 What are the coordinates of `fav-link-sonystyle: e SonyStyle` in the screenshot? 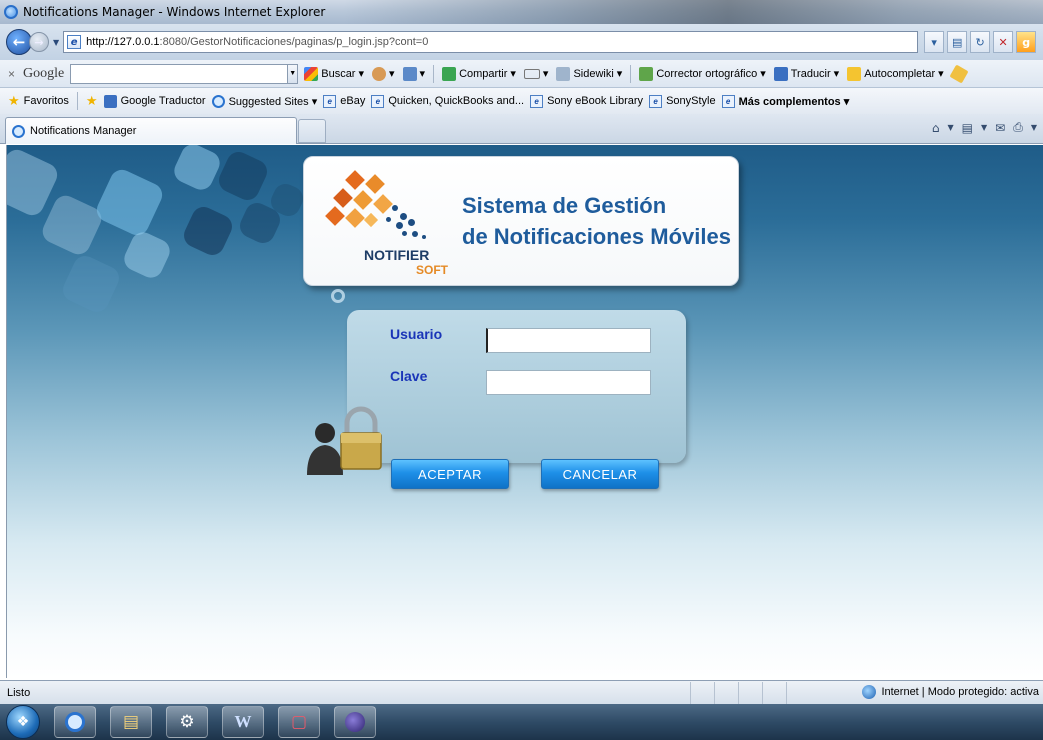 It's located at (682, 101).